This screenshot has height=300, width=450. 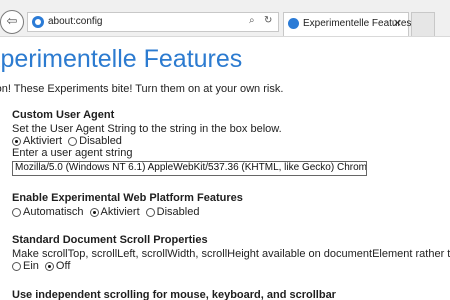 What do you see at coordinates (252, 20) in the screenshot?
I see `search-icon: ⌕` at bounding box center [252, 20].